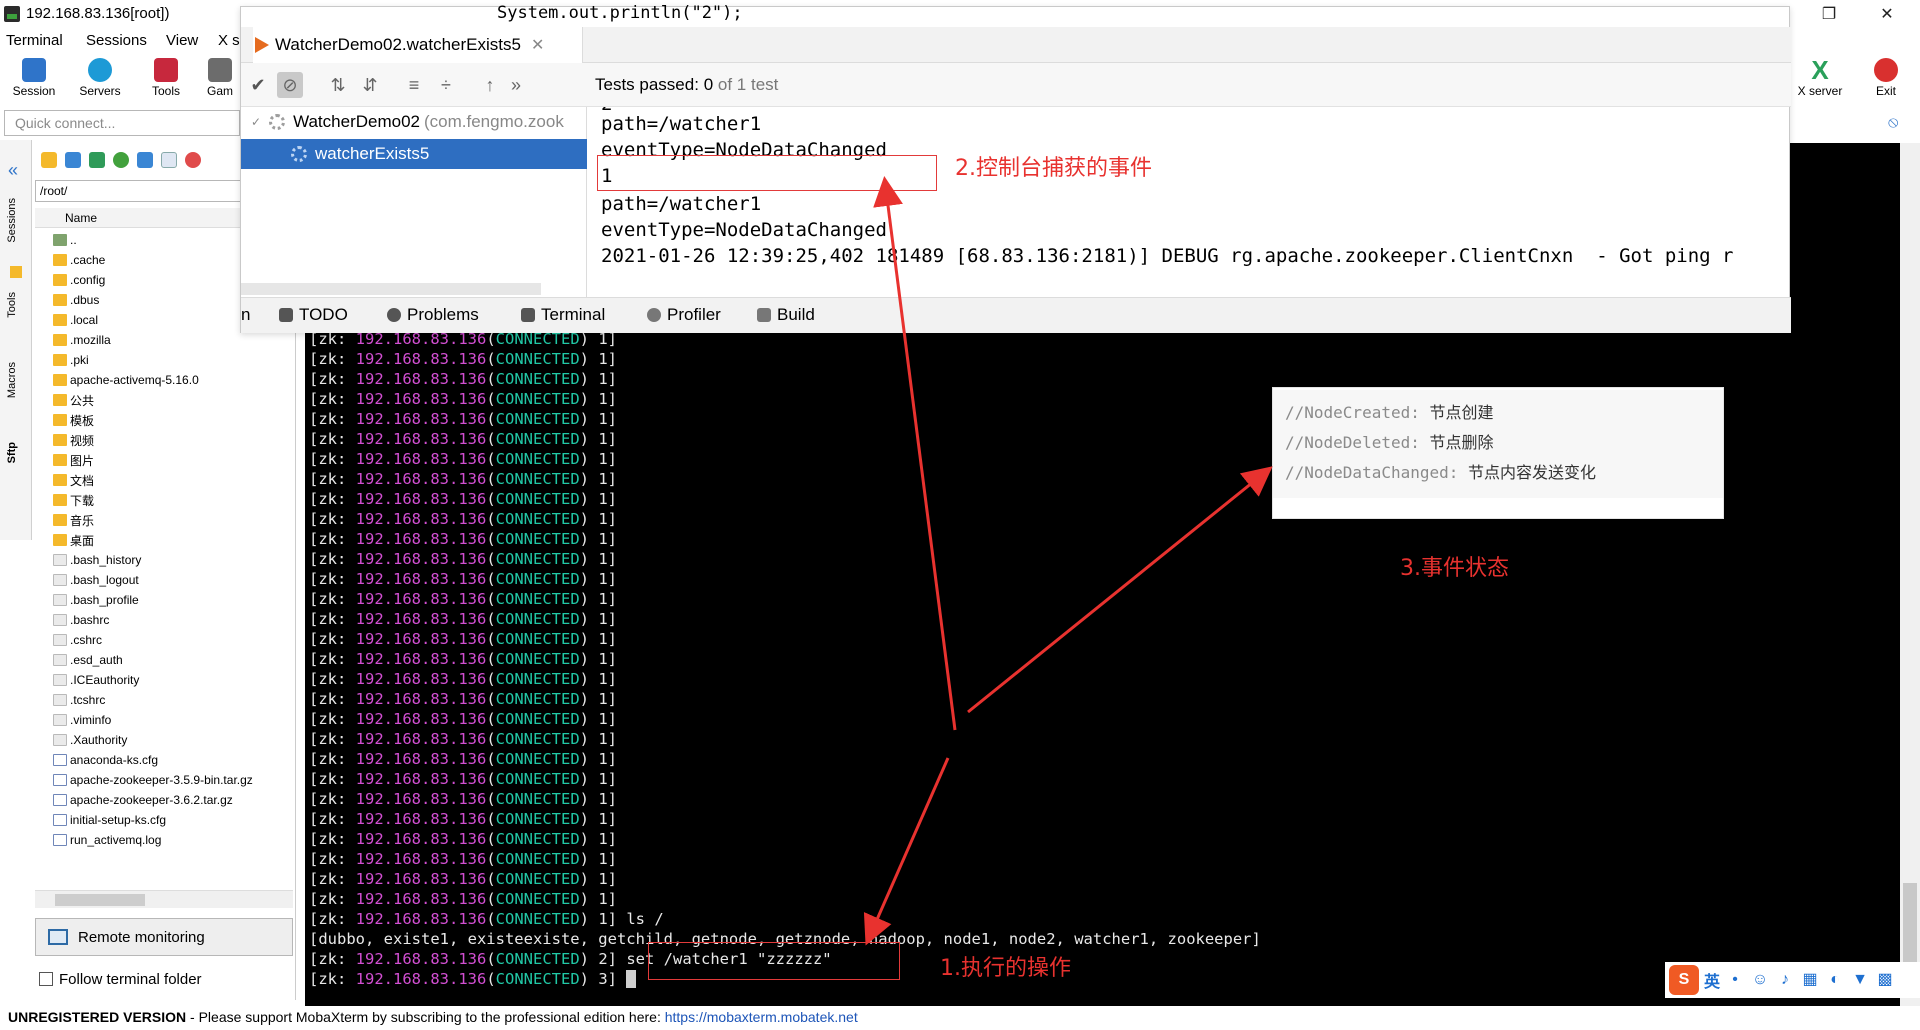  What do you see at coordinates (1684, 980) in the screenshot?
I see `sogou-logo-icon: S` at bounding box center [1684, 980].